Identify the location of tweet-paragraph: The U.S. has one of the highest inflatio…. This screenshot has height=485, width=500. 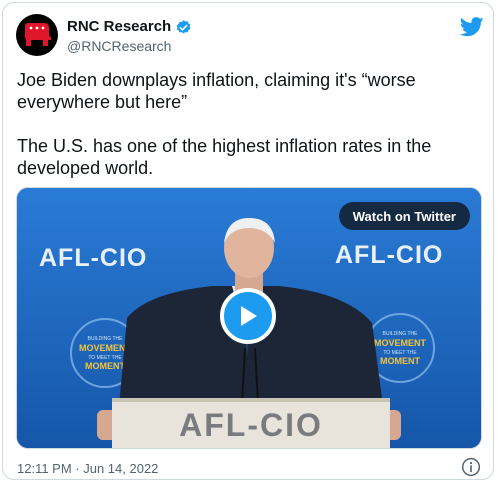
(224, 157).